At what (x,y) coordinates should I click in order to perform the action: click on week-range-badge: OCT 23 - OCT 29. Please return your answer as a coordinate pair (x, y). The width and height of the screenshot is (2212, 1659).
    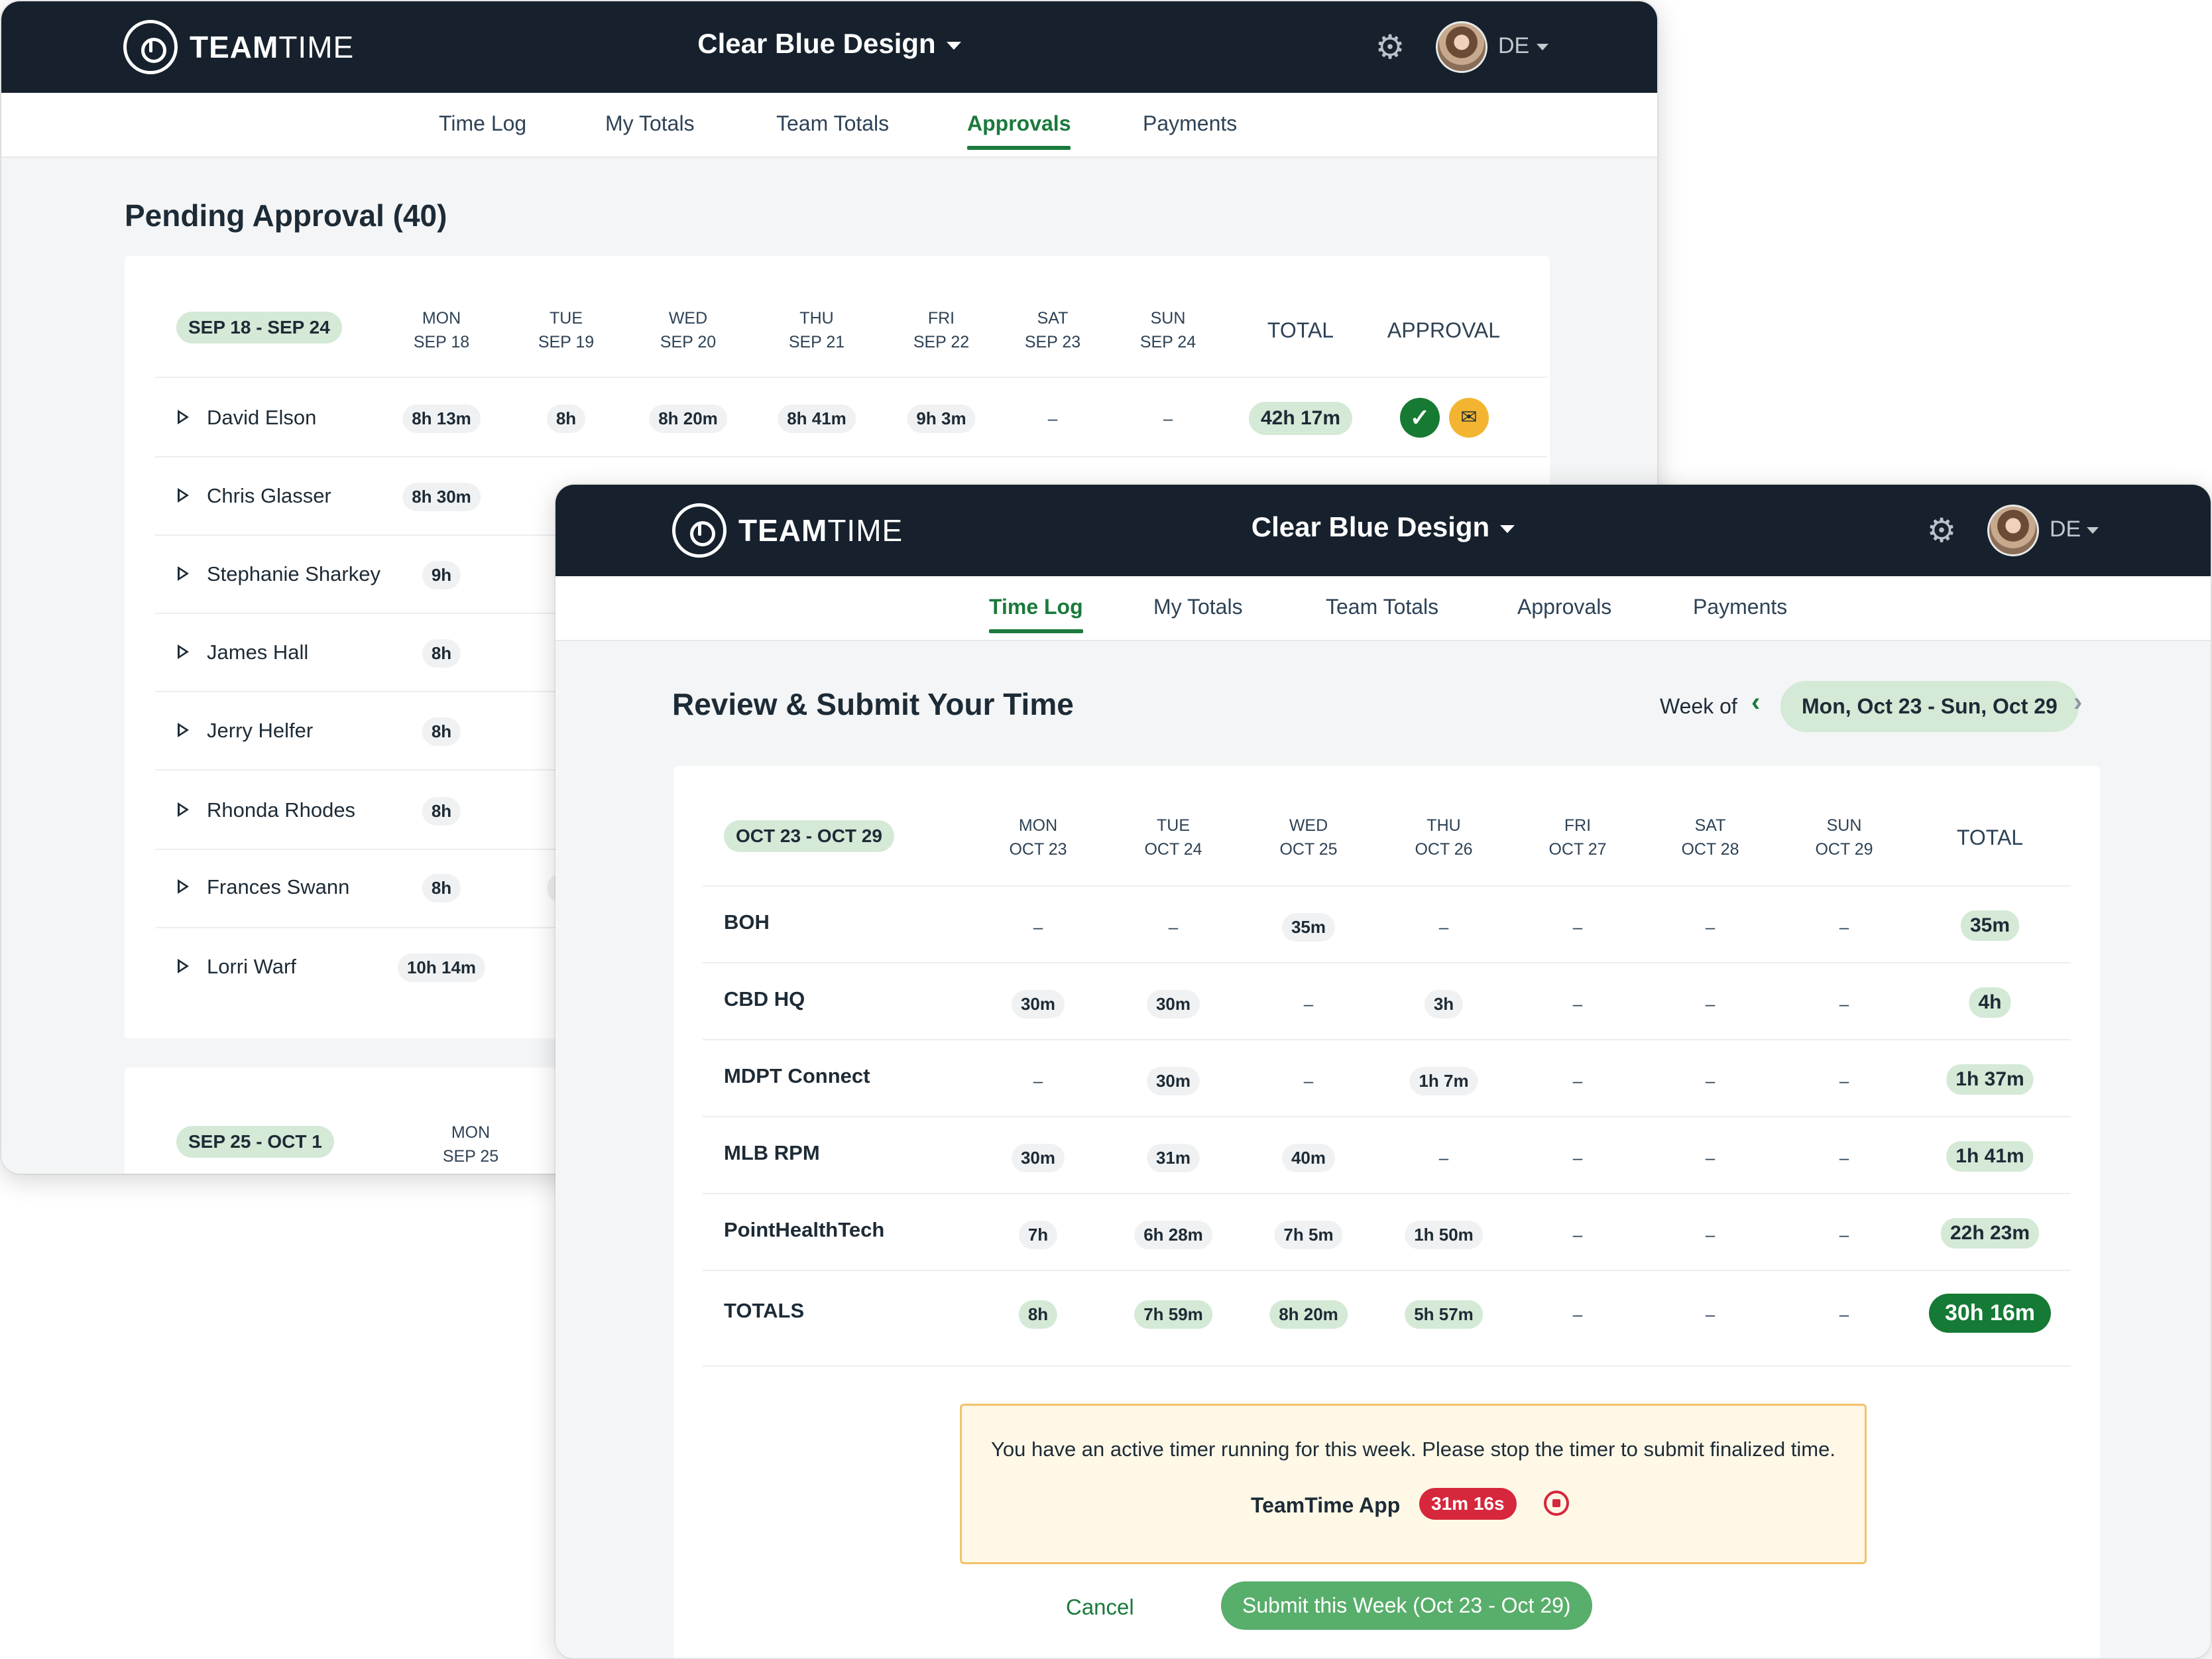
    Looking at the image, I should click on (809, 836).